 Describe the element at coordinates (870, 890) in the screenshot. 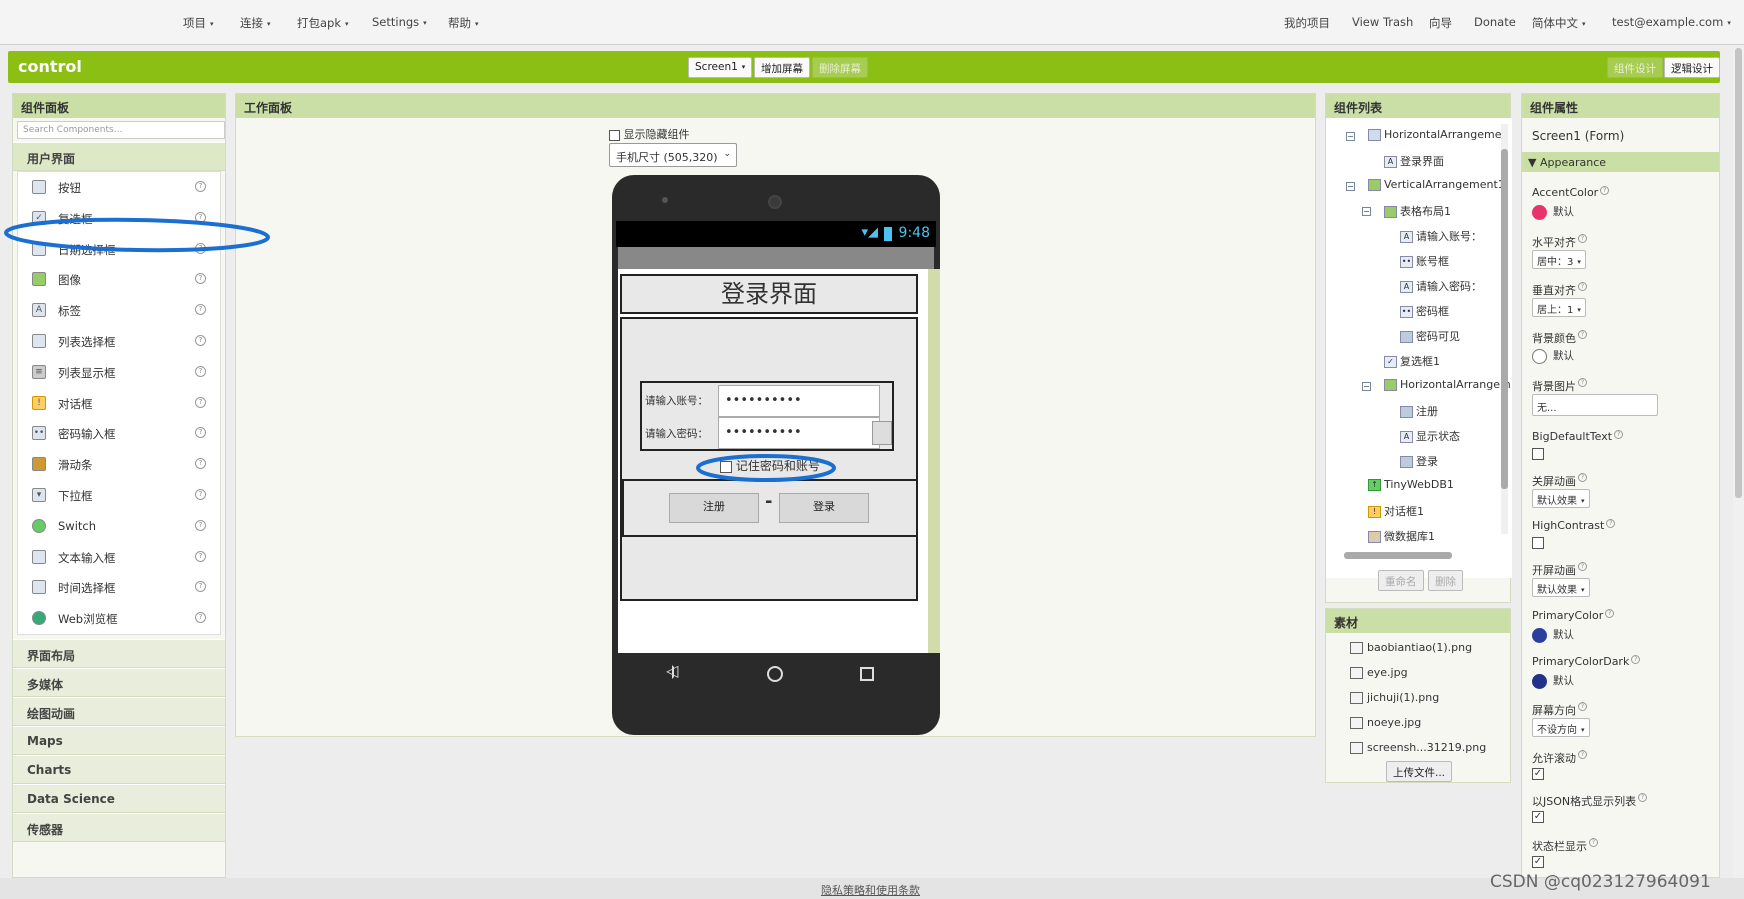

I see `privacy-link: 隐私策略和使用条款` at that location.